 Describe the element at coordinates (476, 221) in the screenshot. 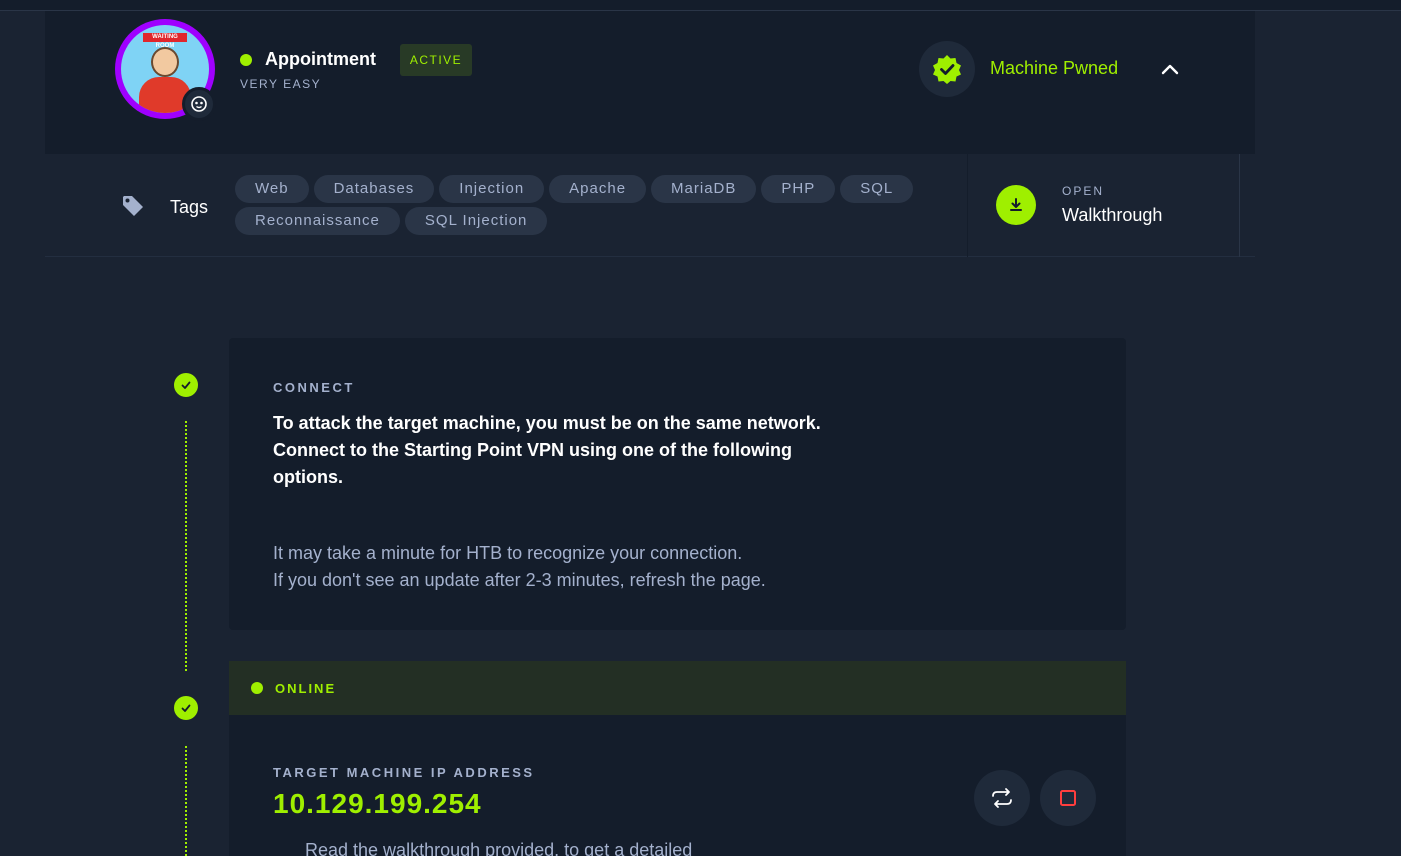

I see `tag-chip: SQL Injection` at that location.